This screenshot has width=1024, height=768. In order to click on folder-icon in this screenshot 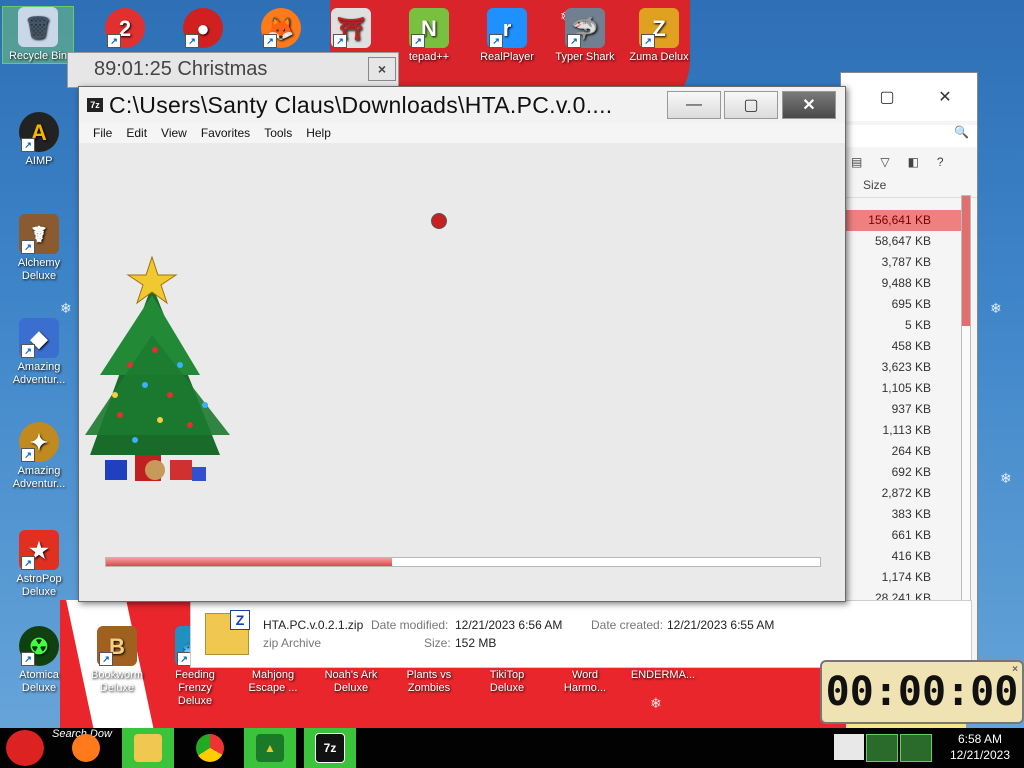, I will do `click(148, 748)`.